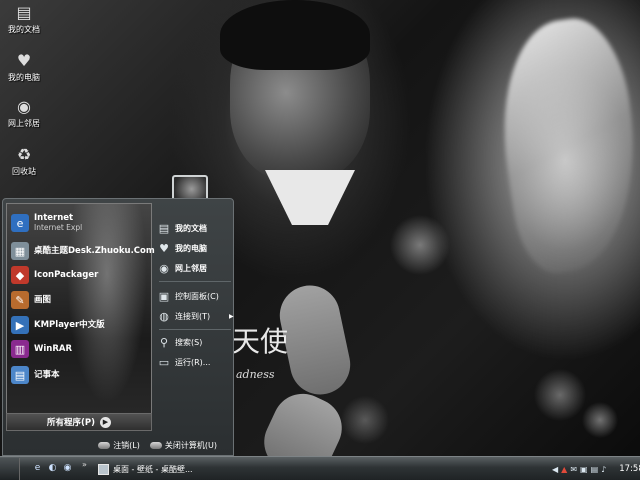 The width and height of the screenshot is (640, 480). I want to click on program-kmplayer: ▶ KMPlayer中文版, so click(81, 325).